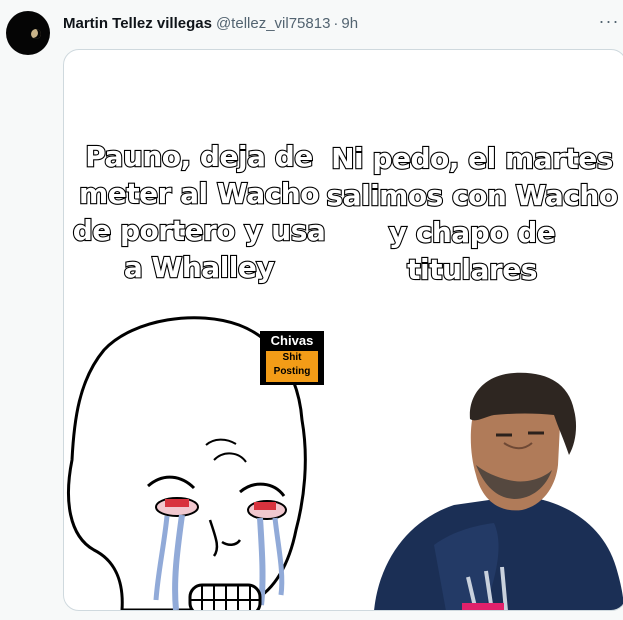 This screenshot has height=620, width=623. Describe the element at coordinates (36, 34) in the screenshot. I see `moon-image` at that location.